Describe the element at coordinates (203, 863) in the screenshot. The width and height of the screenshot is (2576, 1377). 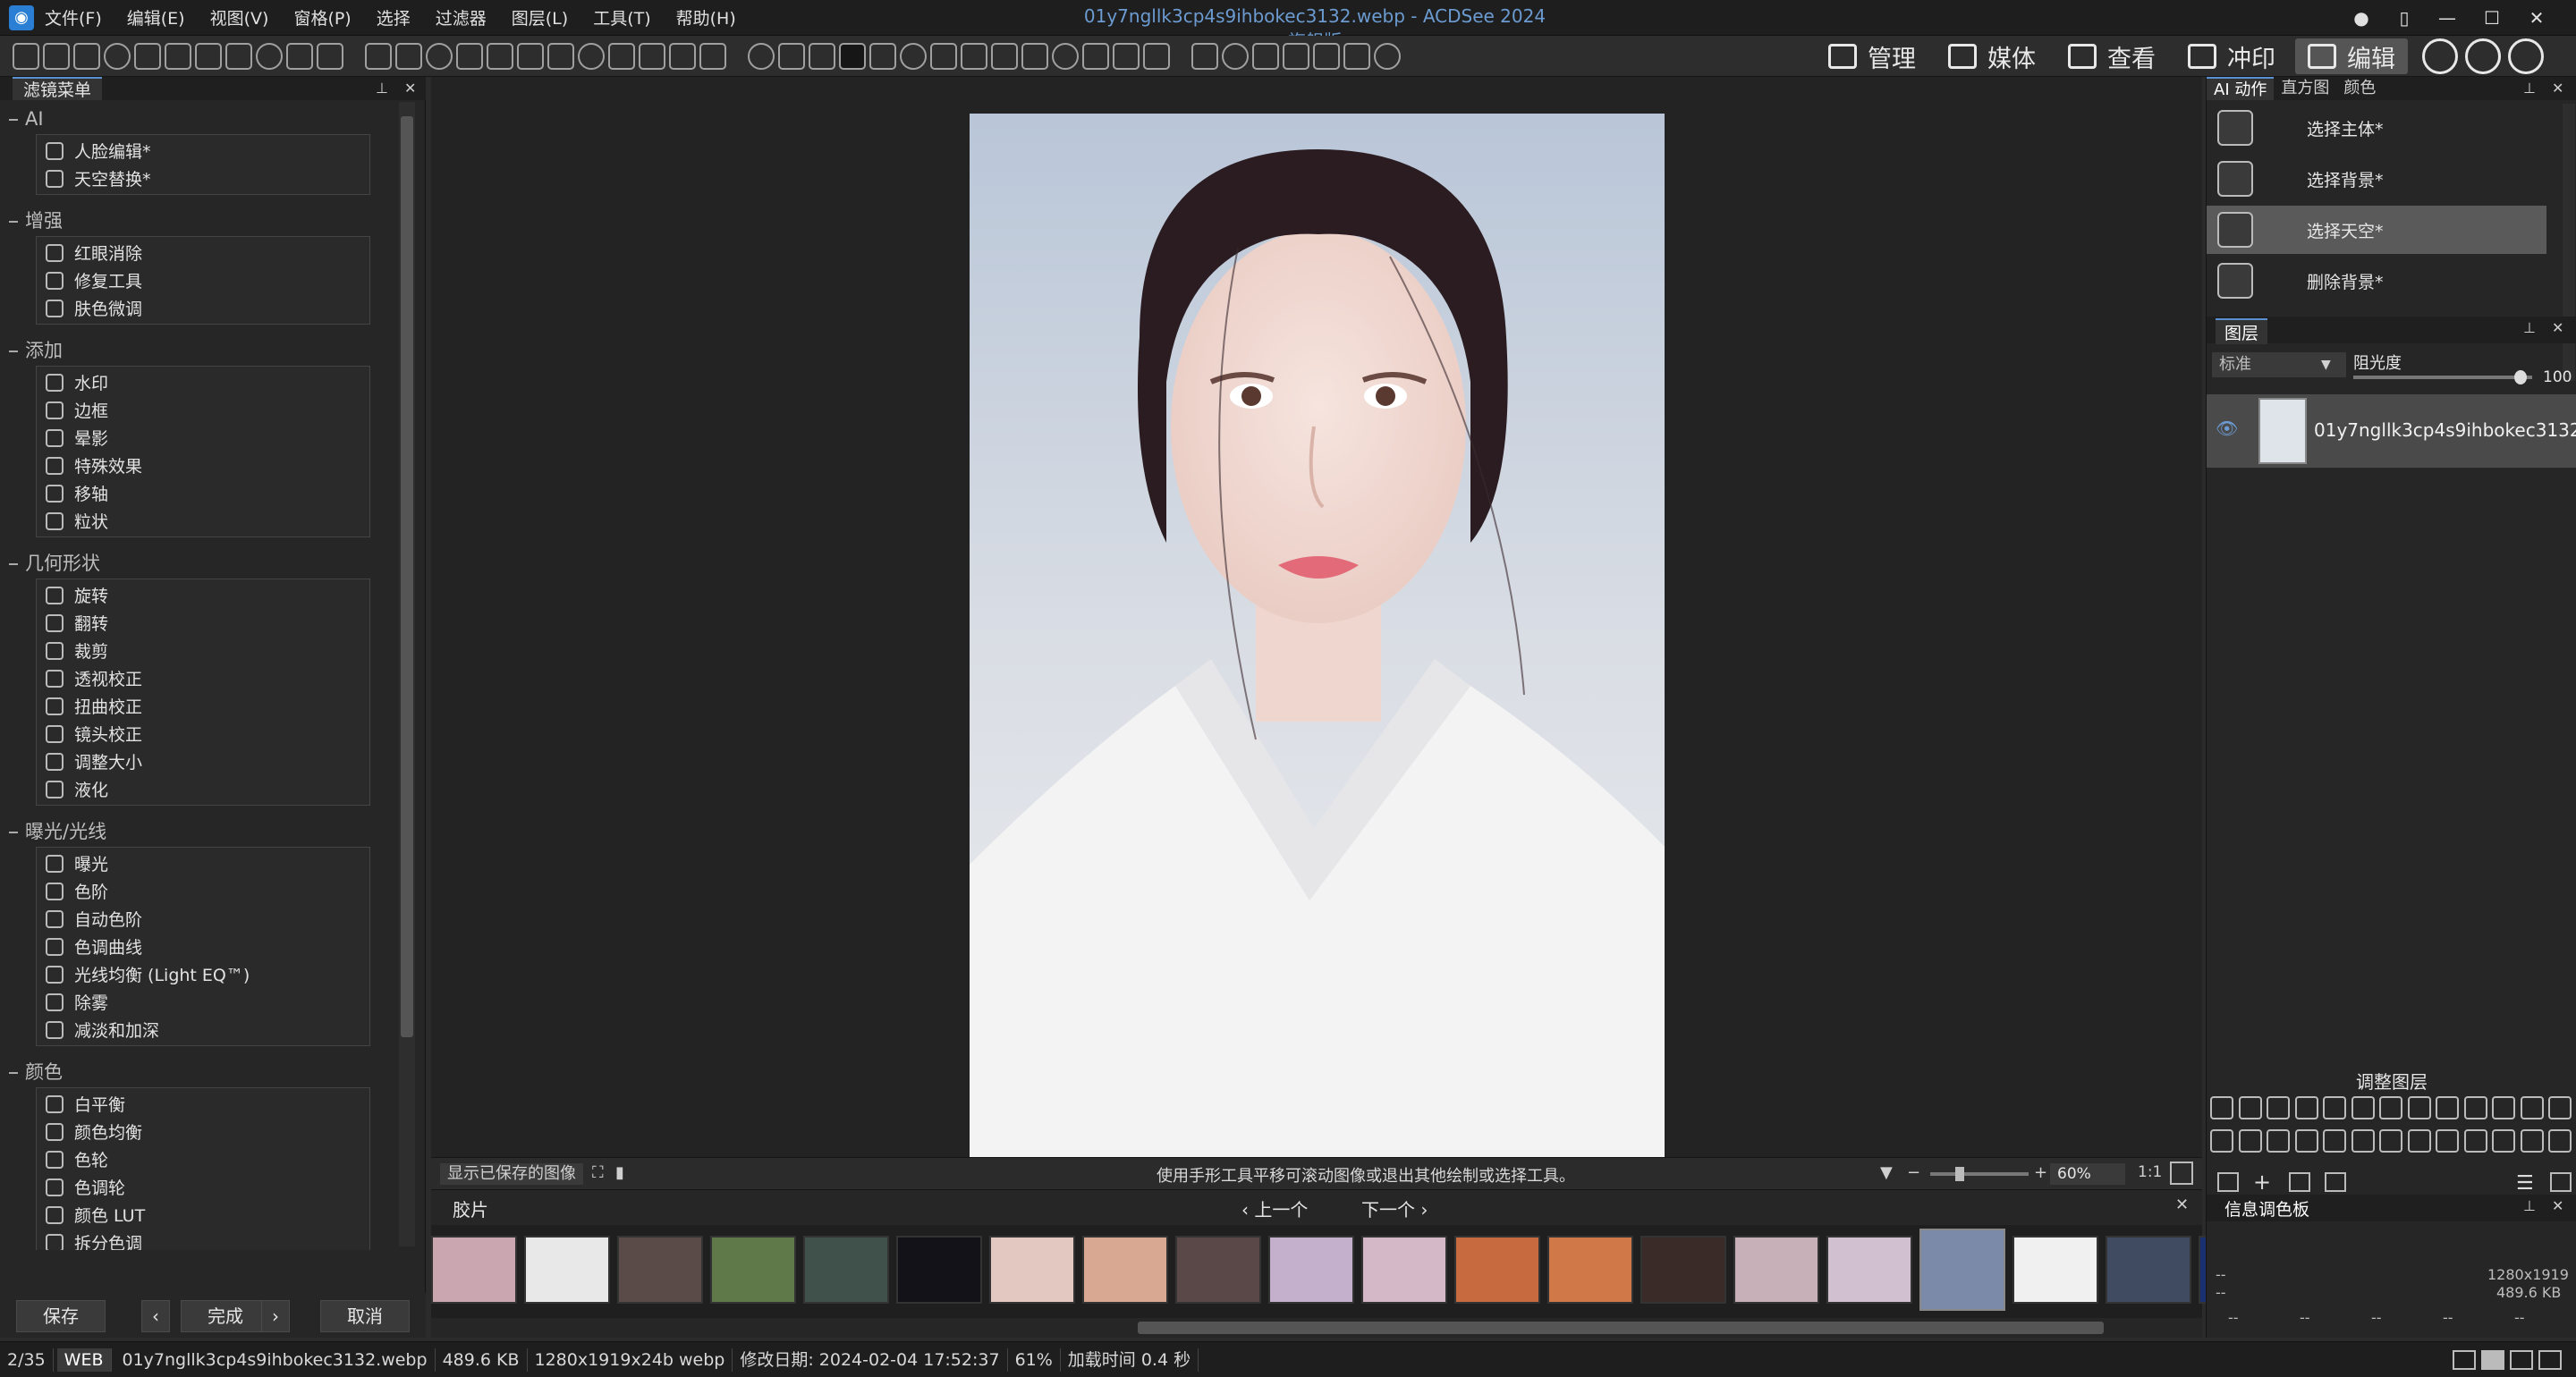
I see `filter-item: 曝光` at that location.